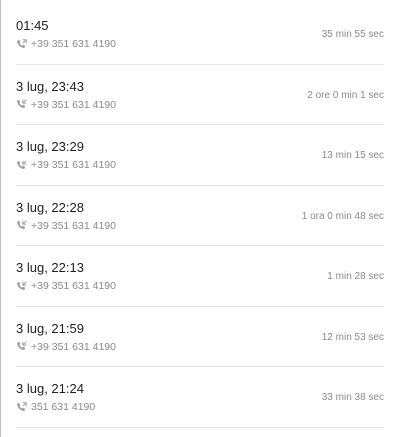 The width and height of the screenshot is (400, 437). I want to click on call-time: 3 lug, 21:24, so click(50, 388).